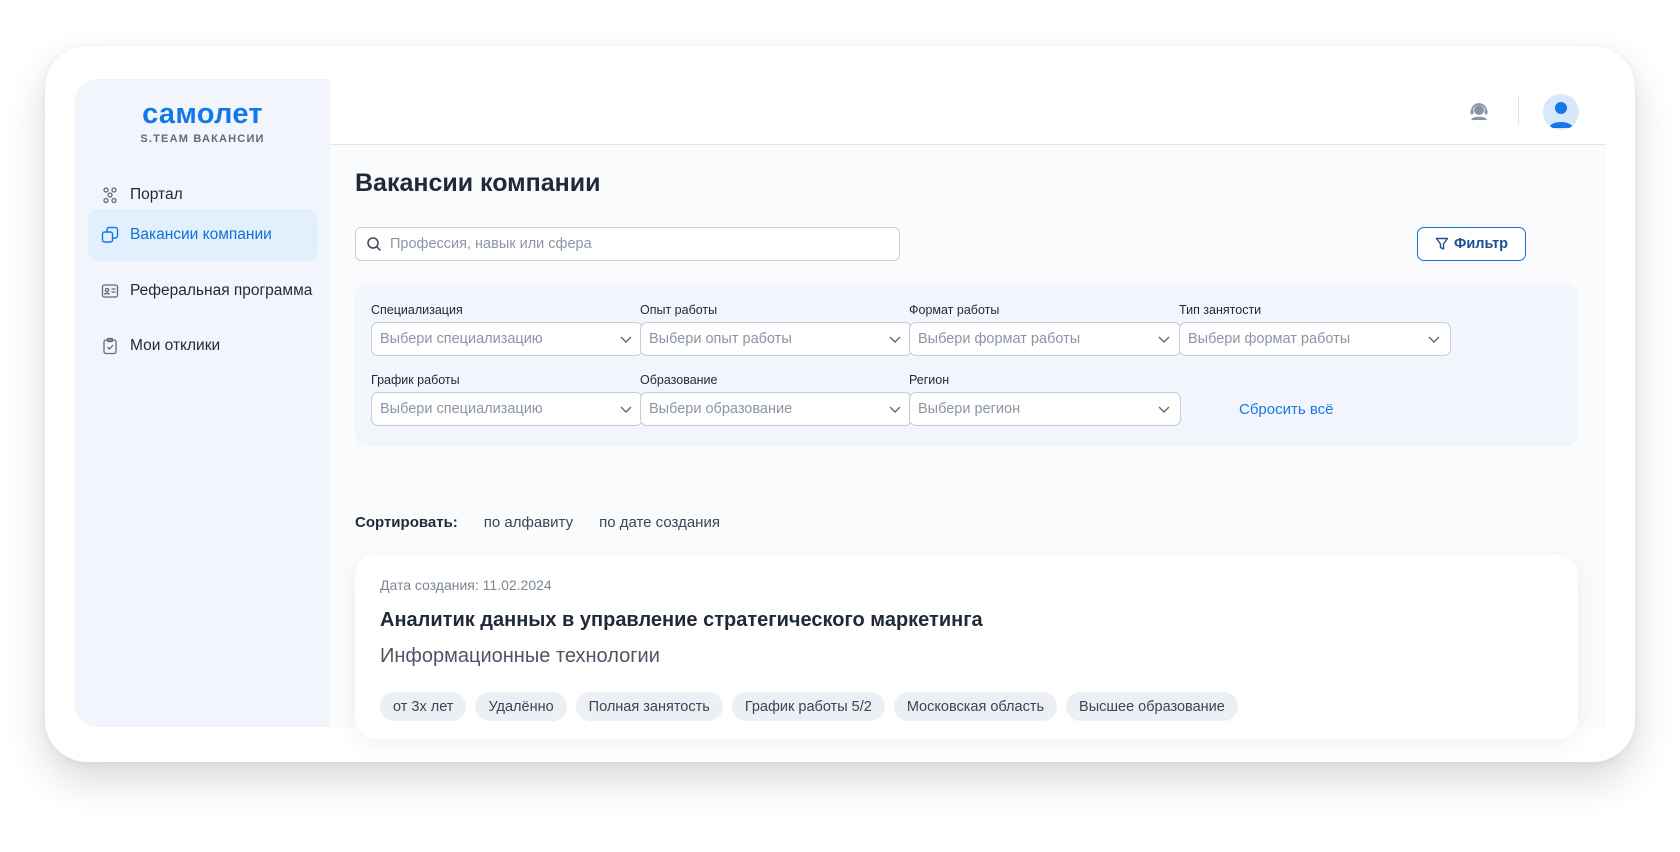 This screenshot has height=852, width=1680. What do you see at coordinates (110, 235) in the screenshot?
I see `copy-cards-icon` at bounding box center [110, 235].